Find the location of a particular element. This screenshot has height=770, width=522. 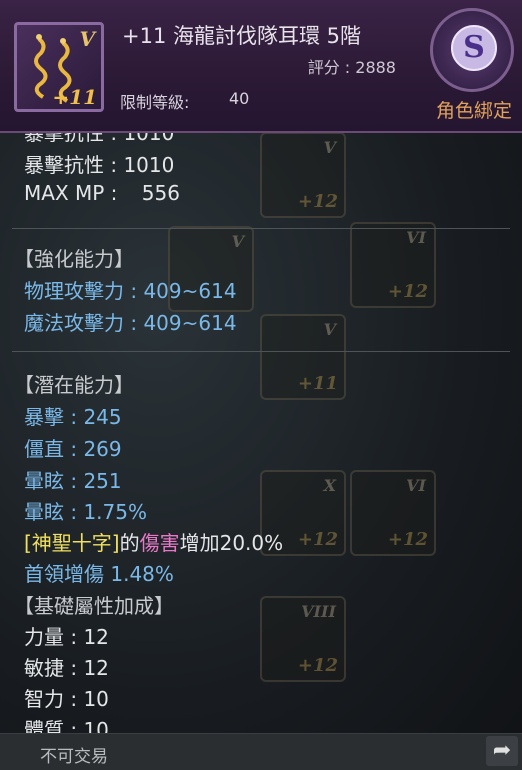

base-heading: 【基礎屬性加成】 is located at coordinates (94, 606).